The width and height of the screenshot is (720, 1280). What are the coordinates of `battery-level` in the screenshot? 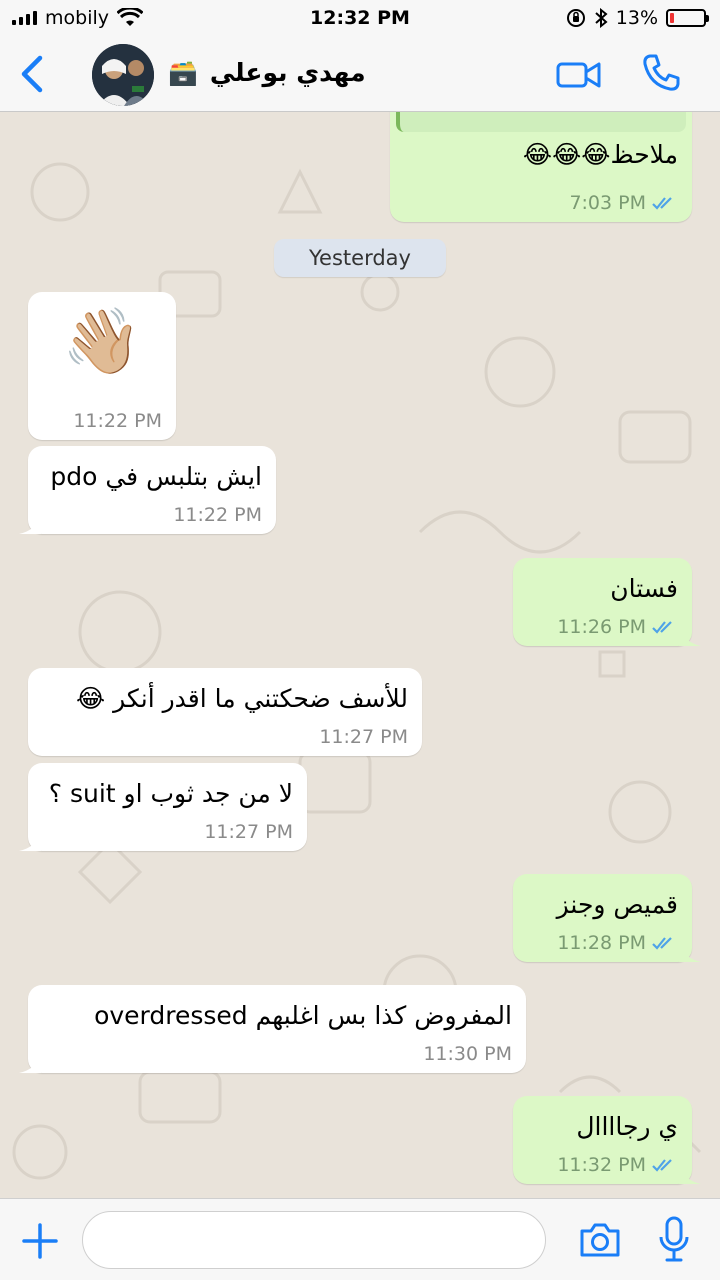 It's located at (672, 18).